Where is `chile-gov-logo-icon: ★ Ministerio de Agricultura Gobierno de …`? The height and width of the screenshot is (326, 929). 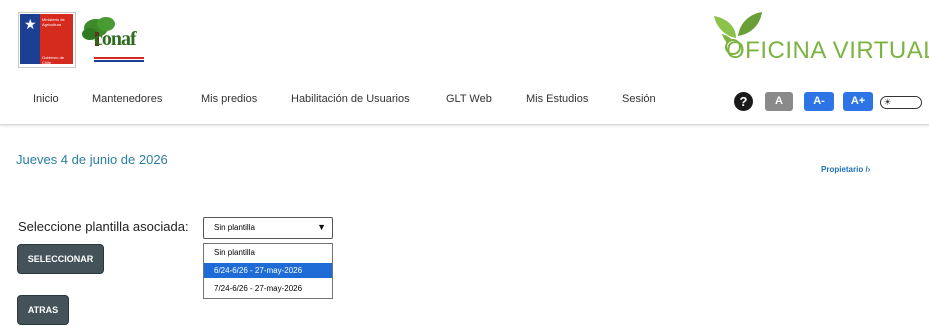
chile-gov-logo-icon: ★ Ministerio de Agricultura Gobierno de … is located at coordinates (47, 40).